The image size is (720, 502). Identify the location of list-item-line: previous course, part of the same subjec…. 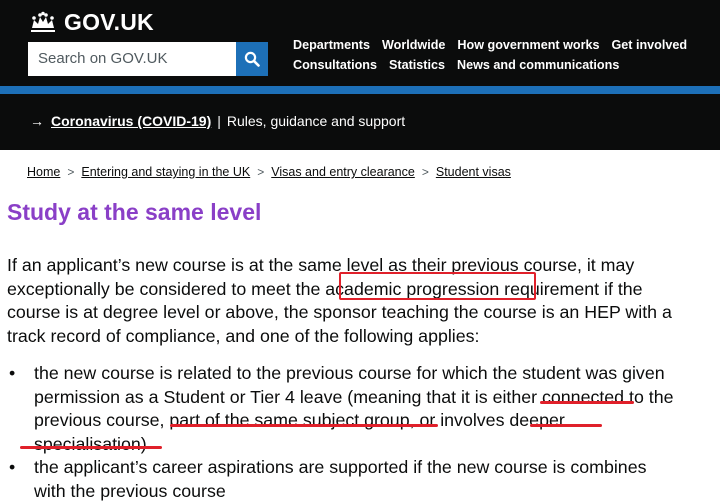
(299, 420).